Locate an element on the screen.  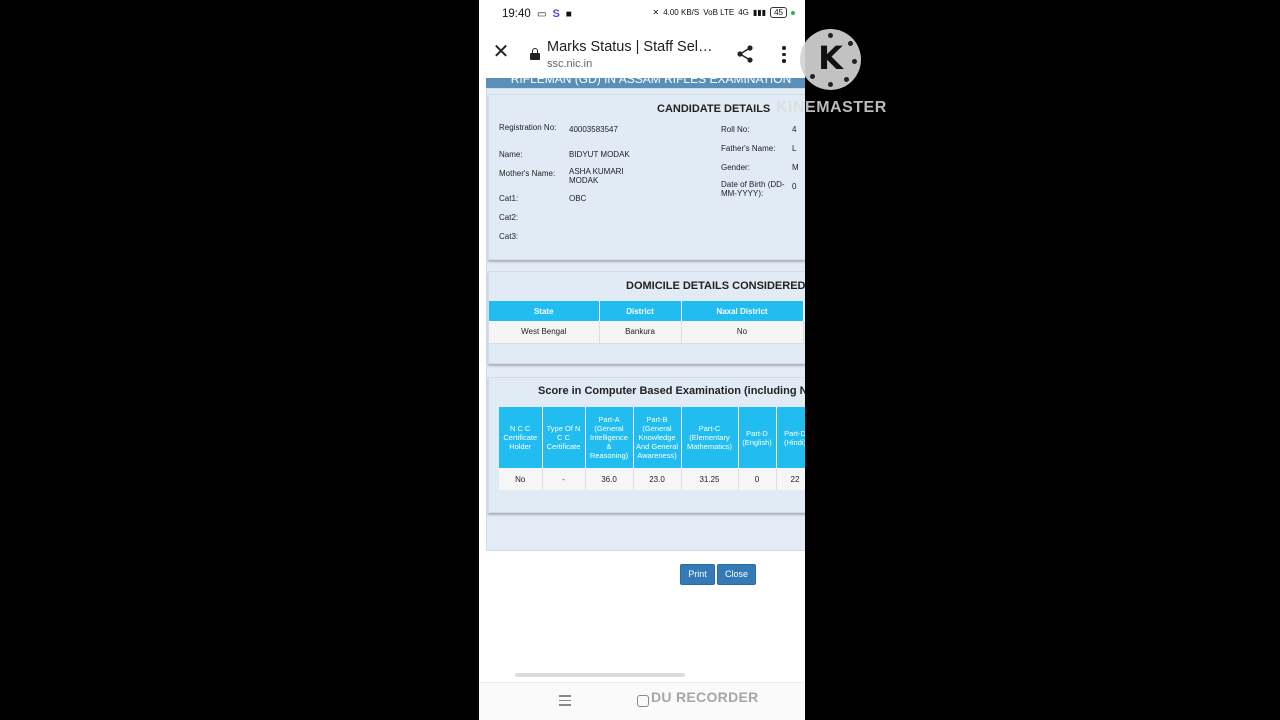
gender-label: Gender: is located at coordinates (735, 167).